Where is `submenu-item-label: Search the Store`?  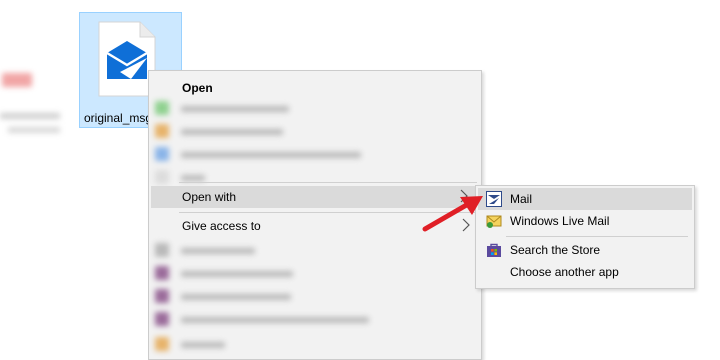 submenu-item-label: Search the Store is located at coordinates (555, 250).